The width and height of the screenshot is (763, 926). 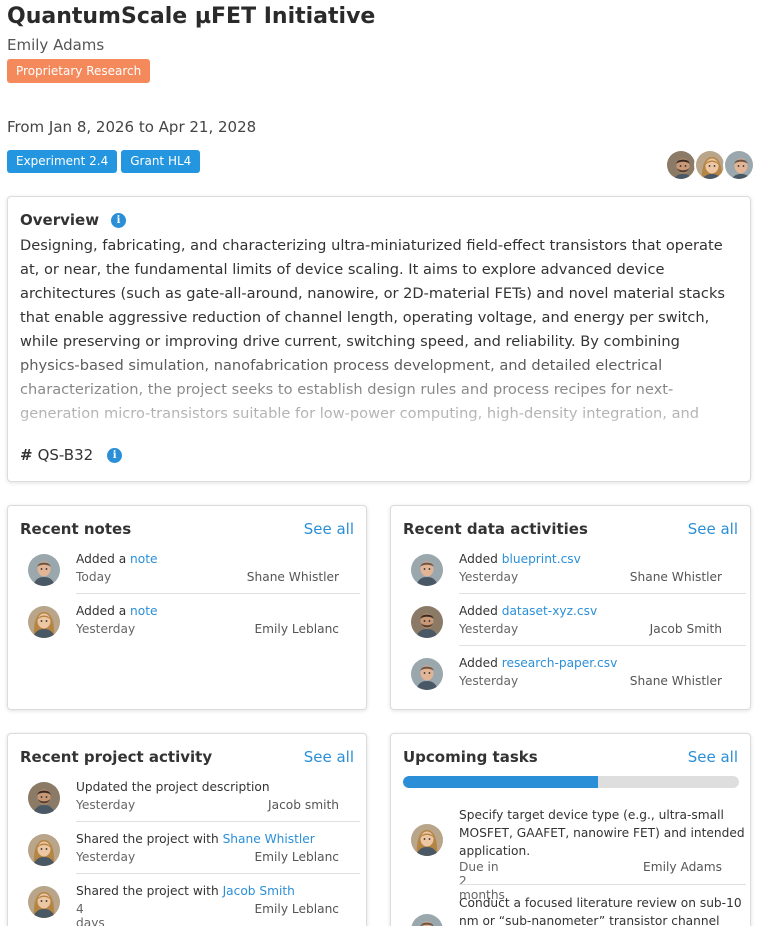 I want to click on tasks-progress-bar, so click(x=571, y=782).